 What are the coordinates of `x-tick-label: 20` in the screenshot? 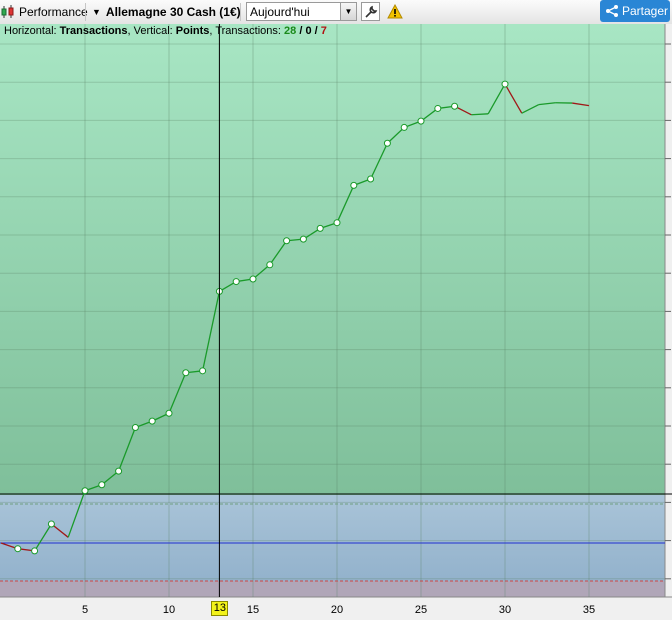 It's located at (337, 610).